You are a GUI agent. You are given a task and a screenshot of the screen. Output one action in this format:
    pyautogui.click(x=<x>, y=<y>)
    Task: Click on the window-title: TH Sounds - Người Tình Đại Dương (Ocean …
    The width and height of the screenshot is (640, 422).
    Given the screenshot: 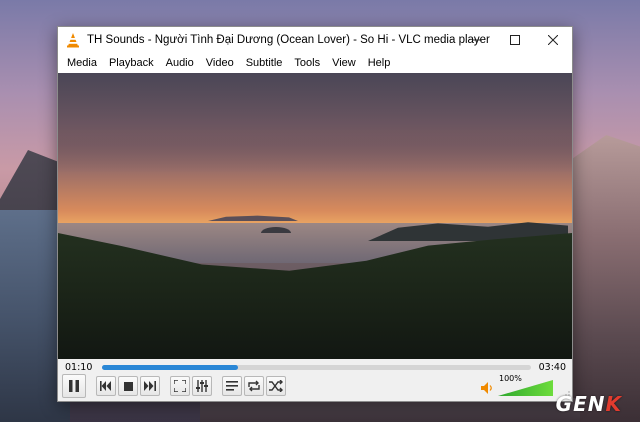 What is the action you would take?
    pyautogui.click(x=288, y=40)
    